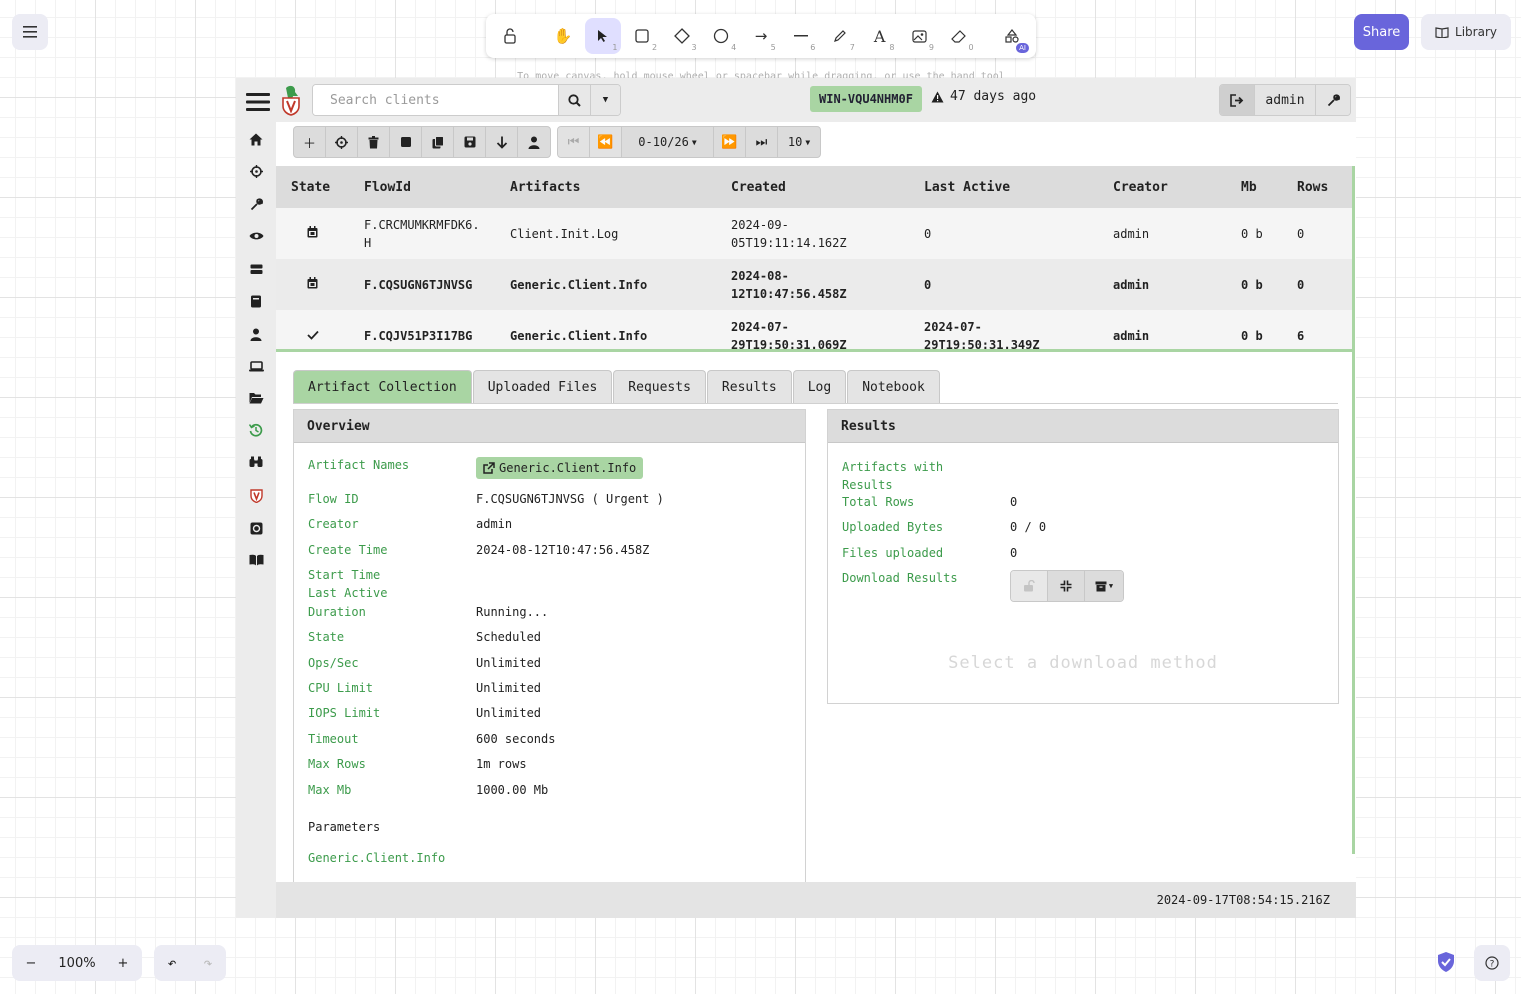 Image resolution: width=1521 pixels, height=994 pixels. Describe the element at coordinates (1446, 962) in the screenshot. I see `shield-check-icon` at that location.